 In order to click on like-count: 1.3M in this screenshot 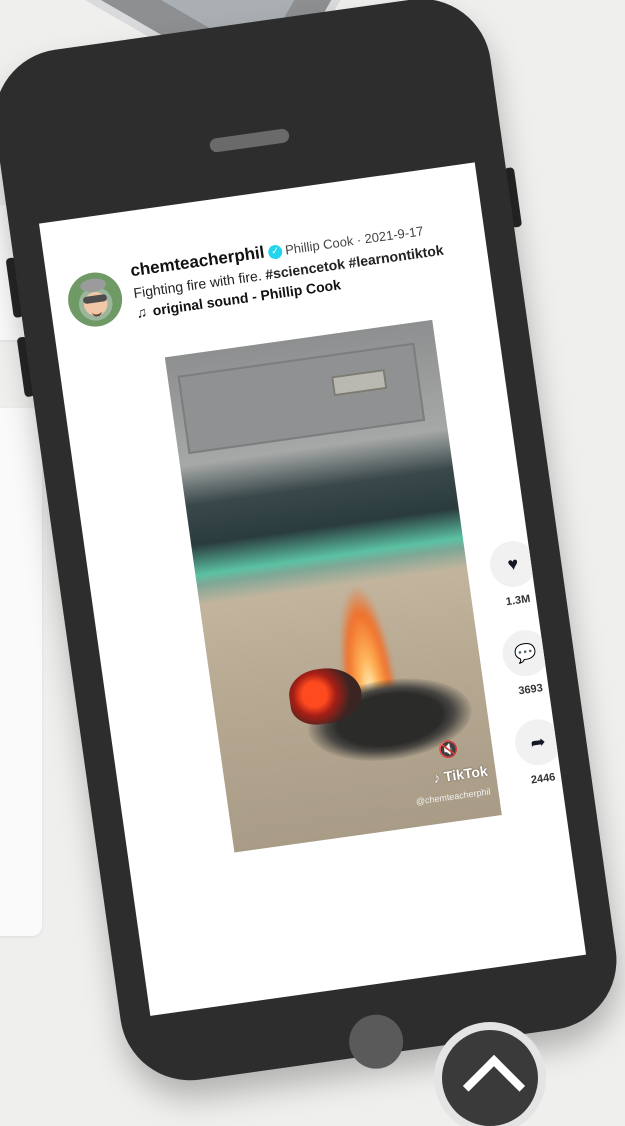, I will do `click(518, 600)`.